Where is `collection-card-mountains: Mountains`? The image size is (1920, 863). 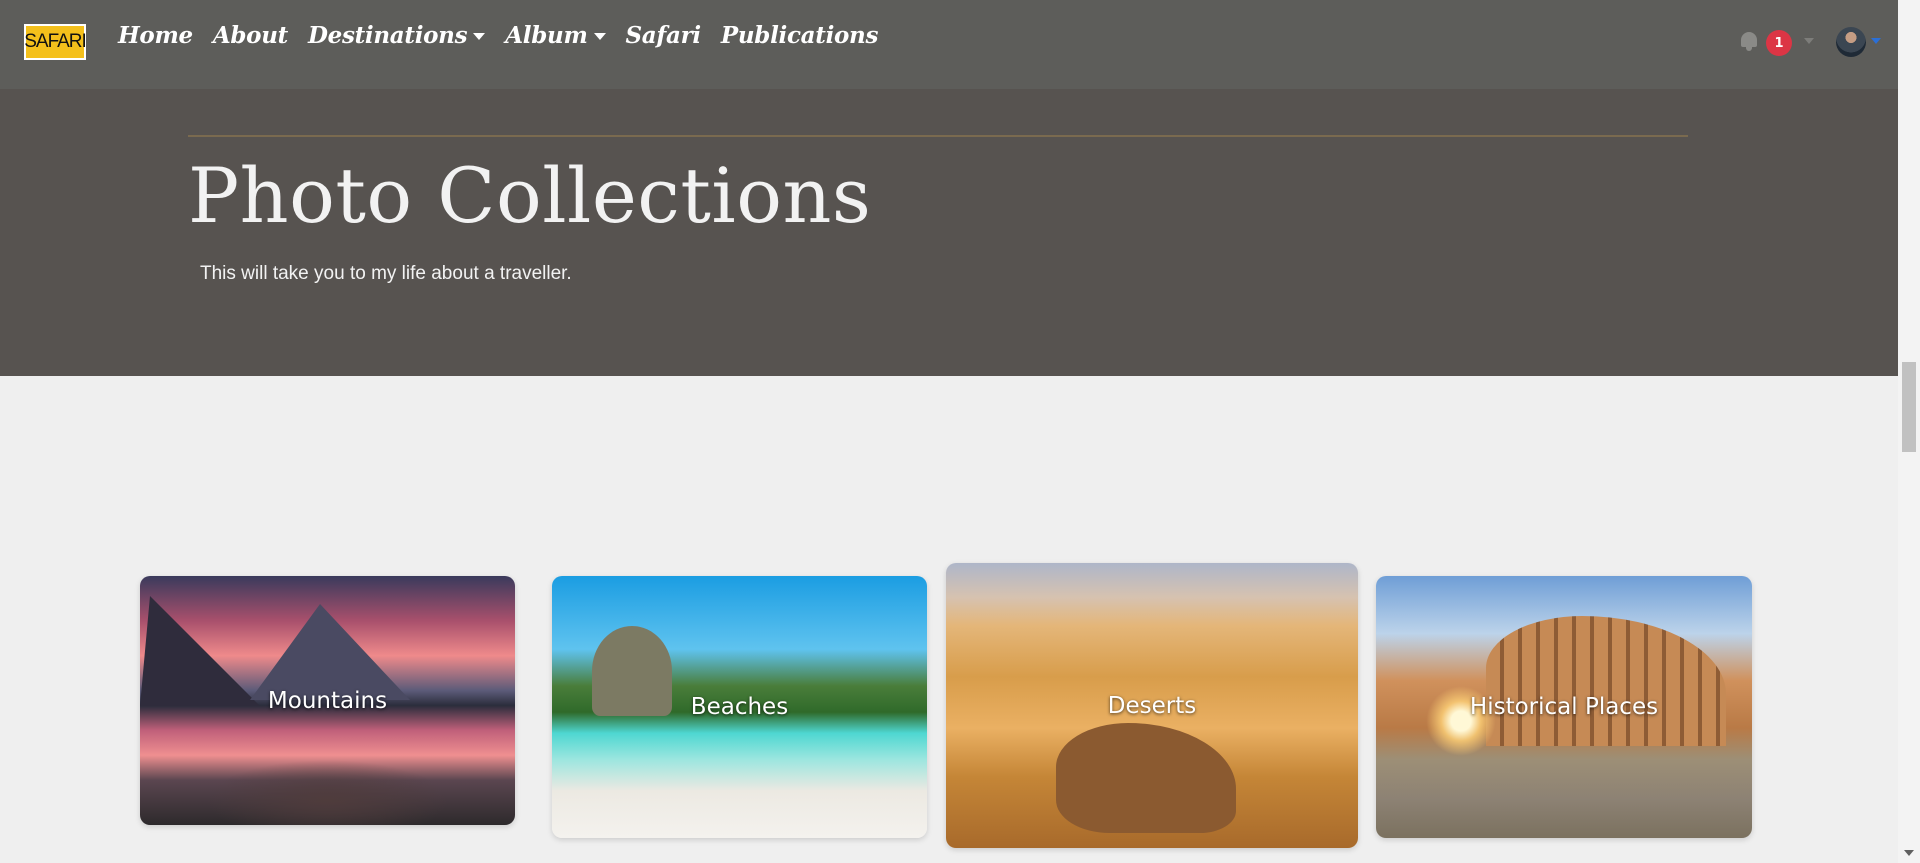 collection-card-mountains: Mountains is located at coordinates (327, 700).